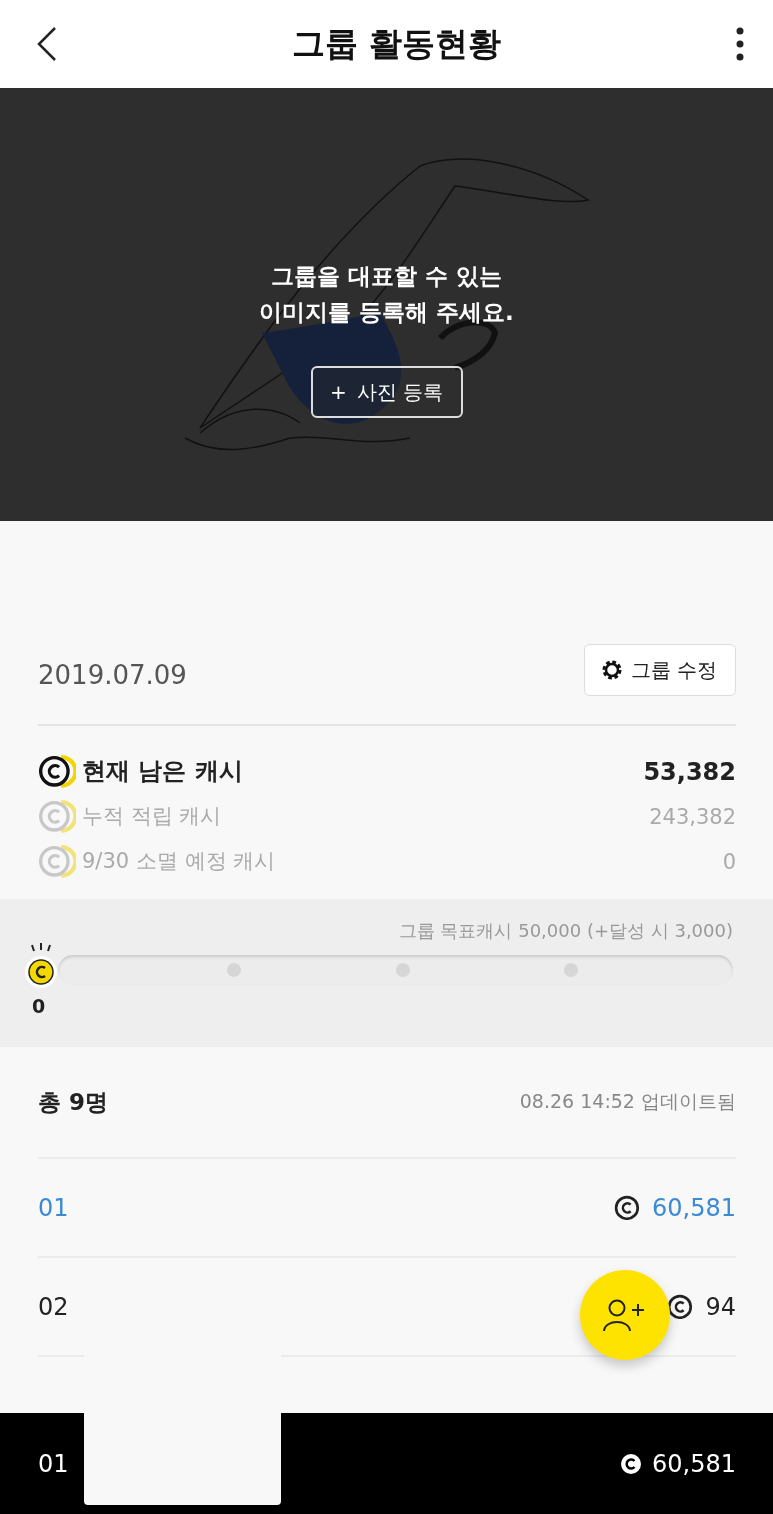 Image resolution: width=773 pixels, height=1514 pixels. I want to click on cash-amount: 243,382, so click(692, 816).